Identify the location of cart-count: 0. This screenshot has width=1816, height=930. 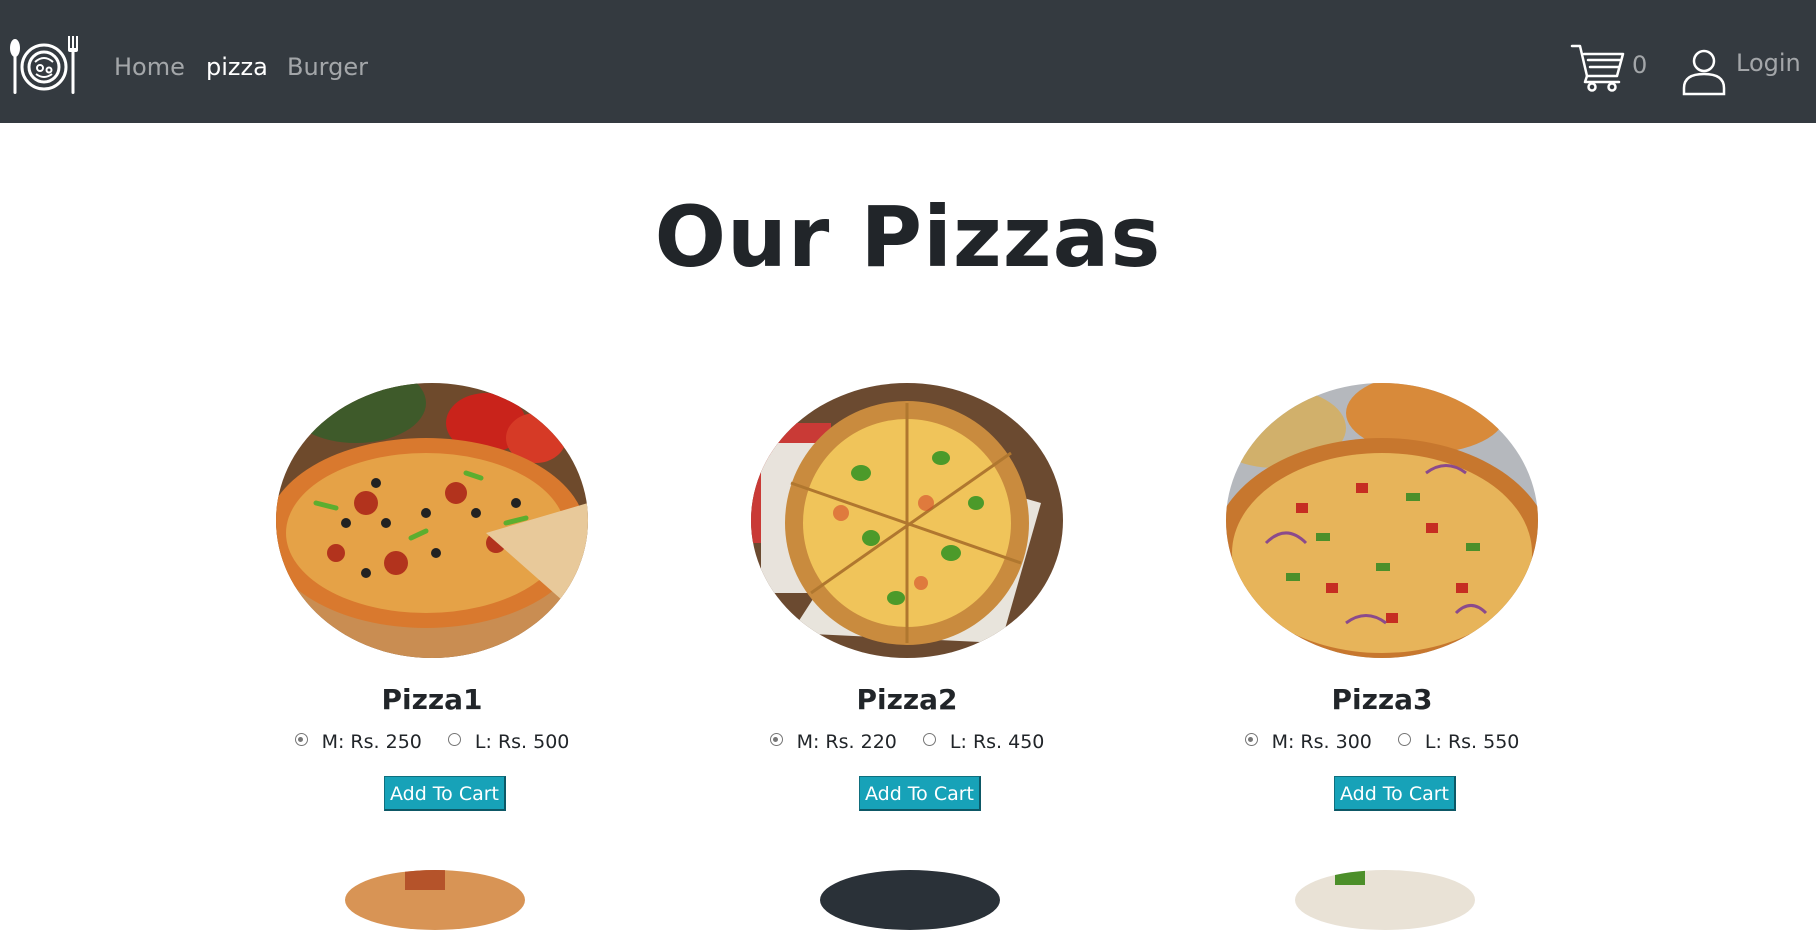
(1639, 65).